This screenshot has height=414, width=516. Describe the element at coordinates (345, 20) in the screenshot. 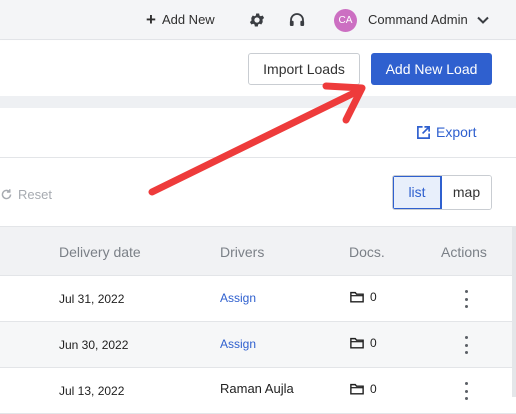

I see `avatar: CA` at that location.